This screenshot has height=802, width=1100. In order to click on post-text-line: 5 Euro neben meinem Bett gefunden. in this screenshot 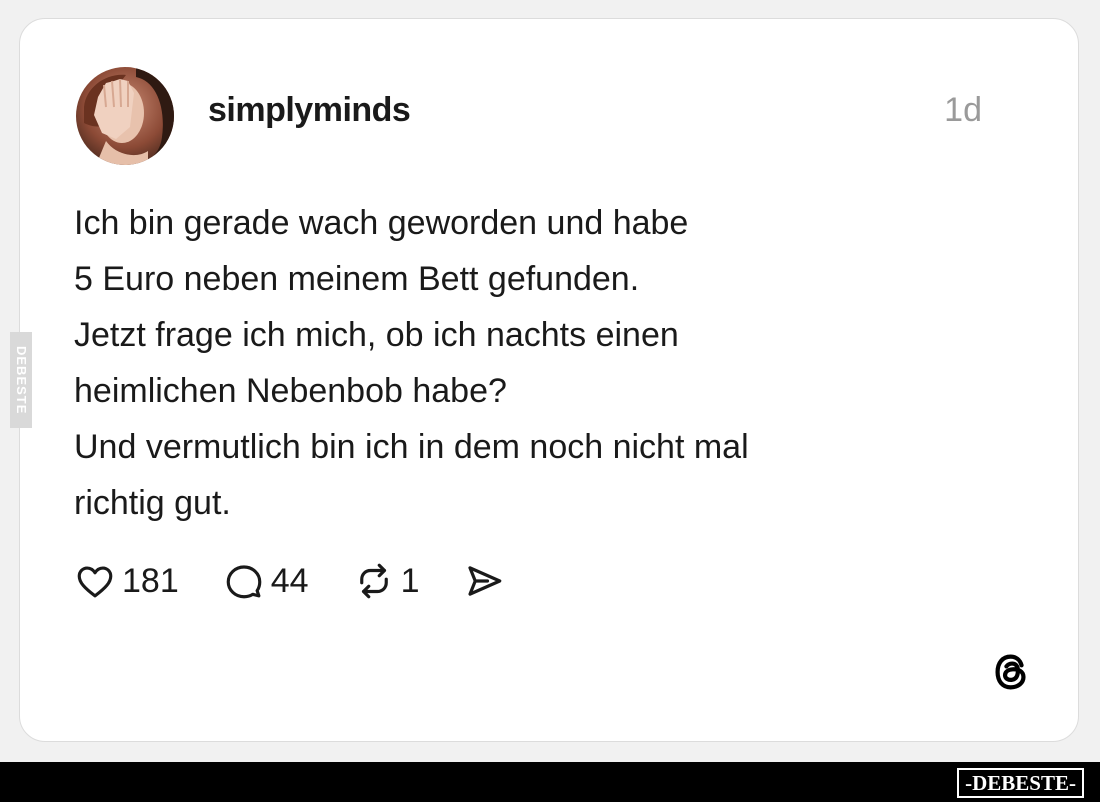, I will do `click(357, 279)`.